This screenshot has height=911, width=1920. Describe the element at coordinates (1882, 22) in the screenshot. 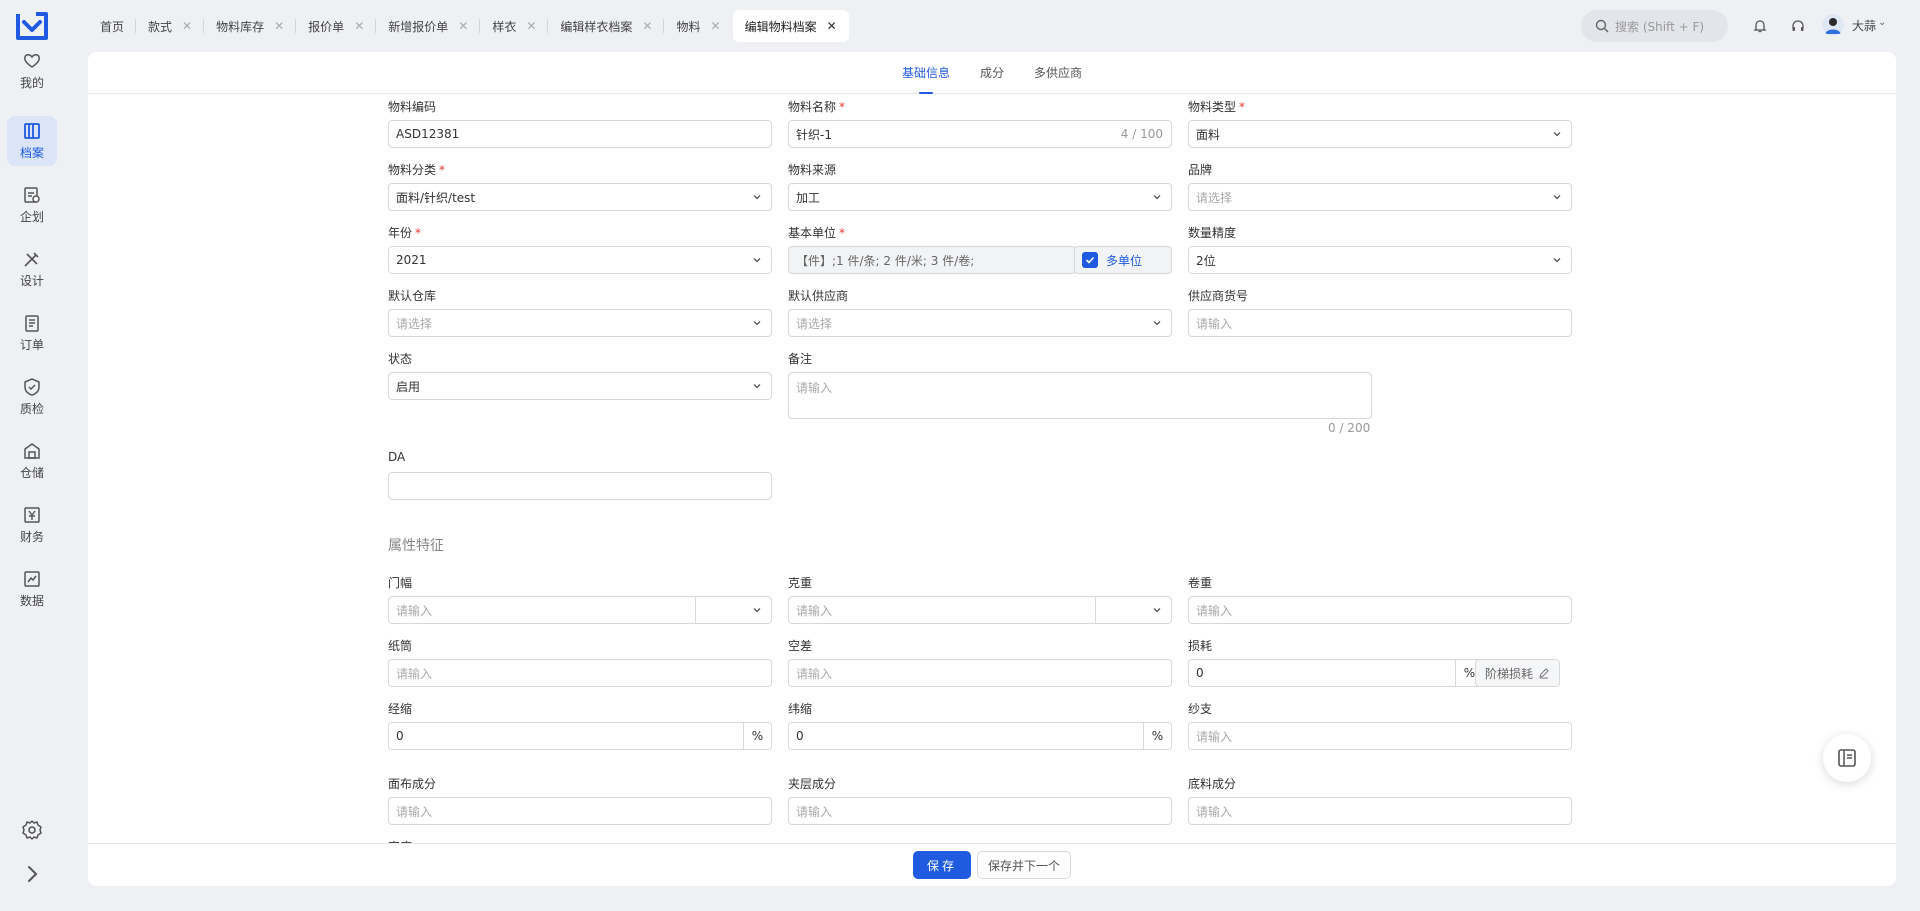

I see `chevron-down-icon: ⌄` at that location.